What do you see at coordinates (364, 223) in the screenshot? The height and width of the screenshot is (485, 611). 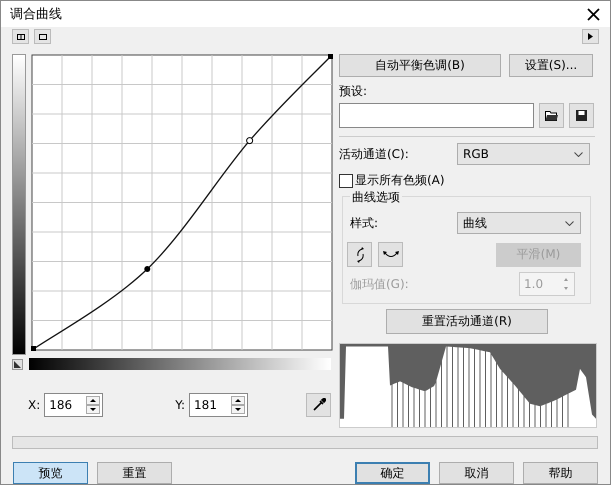 I see `style-label: 样式:` at bounding box center [364, 223].